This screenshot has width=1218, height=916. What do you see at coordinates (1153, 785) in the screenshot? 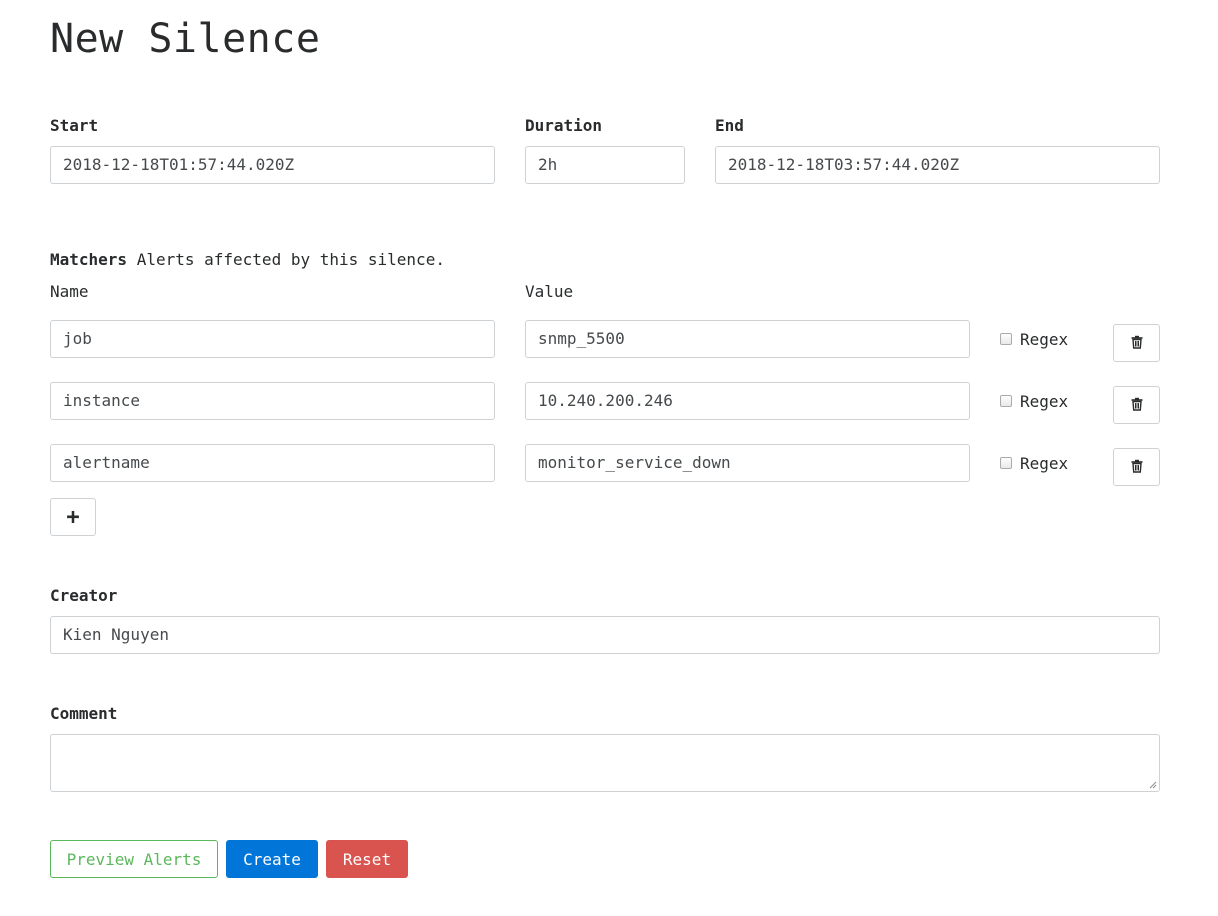
I see `resize-grip-icon` at bounding box center [1153, 785].